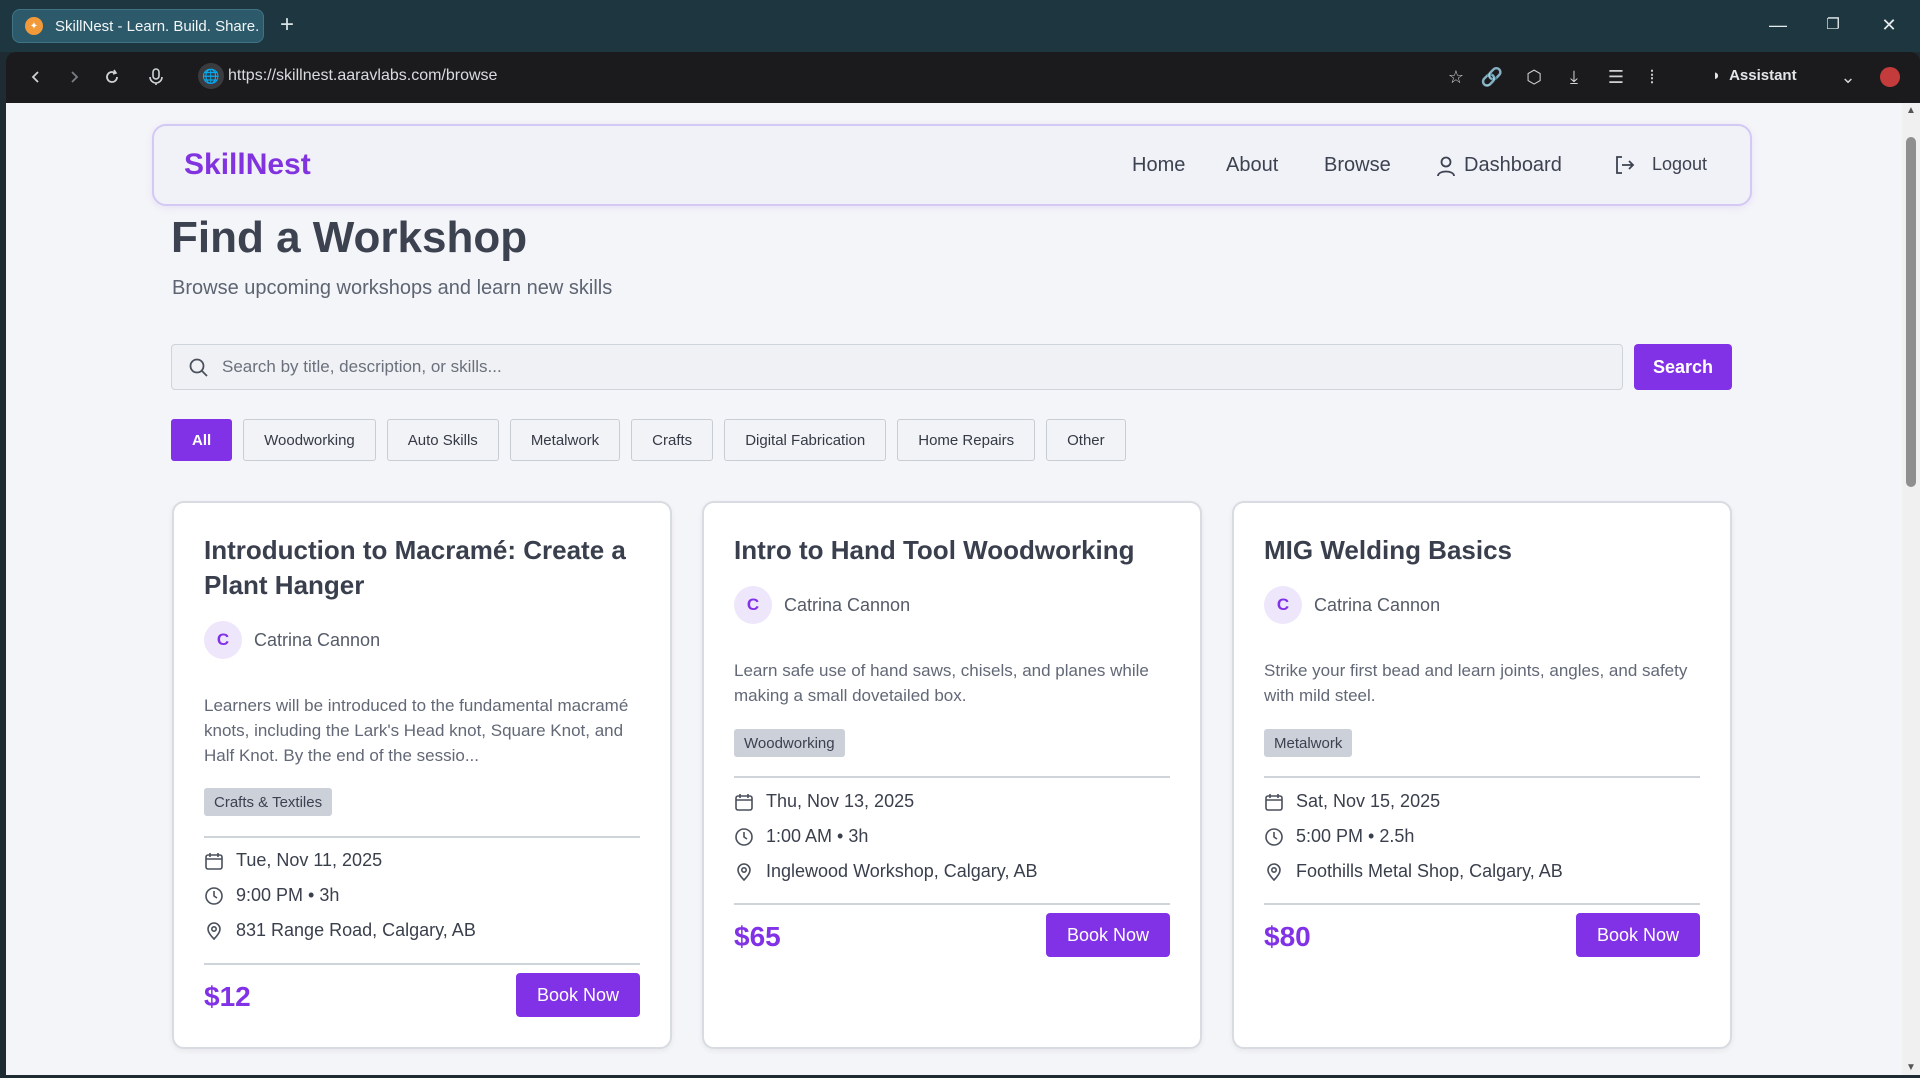  I want to click on workshop-time: 1:00 AM • 3h, so click(801, 836).